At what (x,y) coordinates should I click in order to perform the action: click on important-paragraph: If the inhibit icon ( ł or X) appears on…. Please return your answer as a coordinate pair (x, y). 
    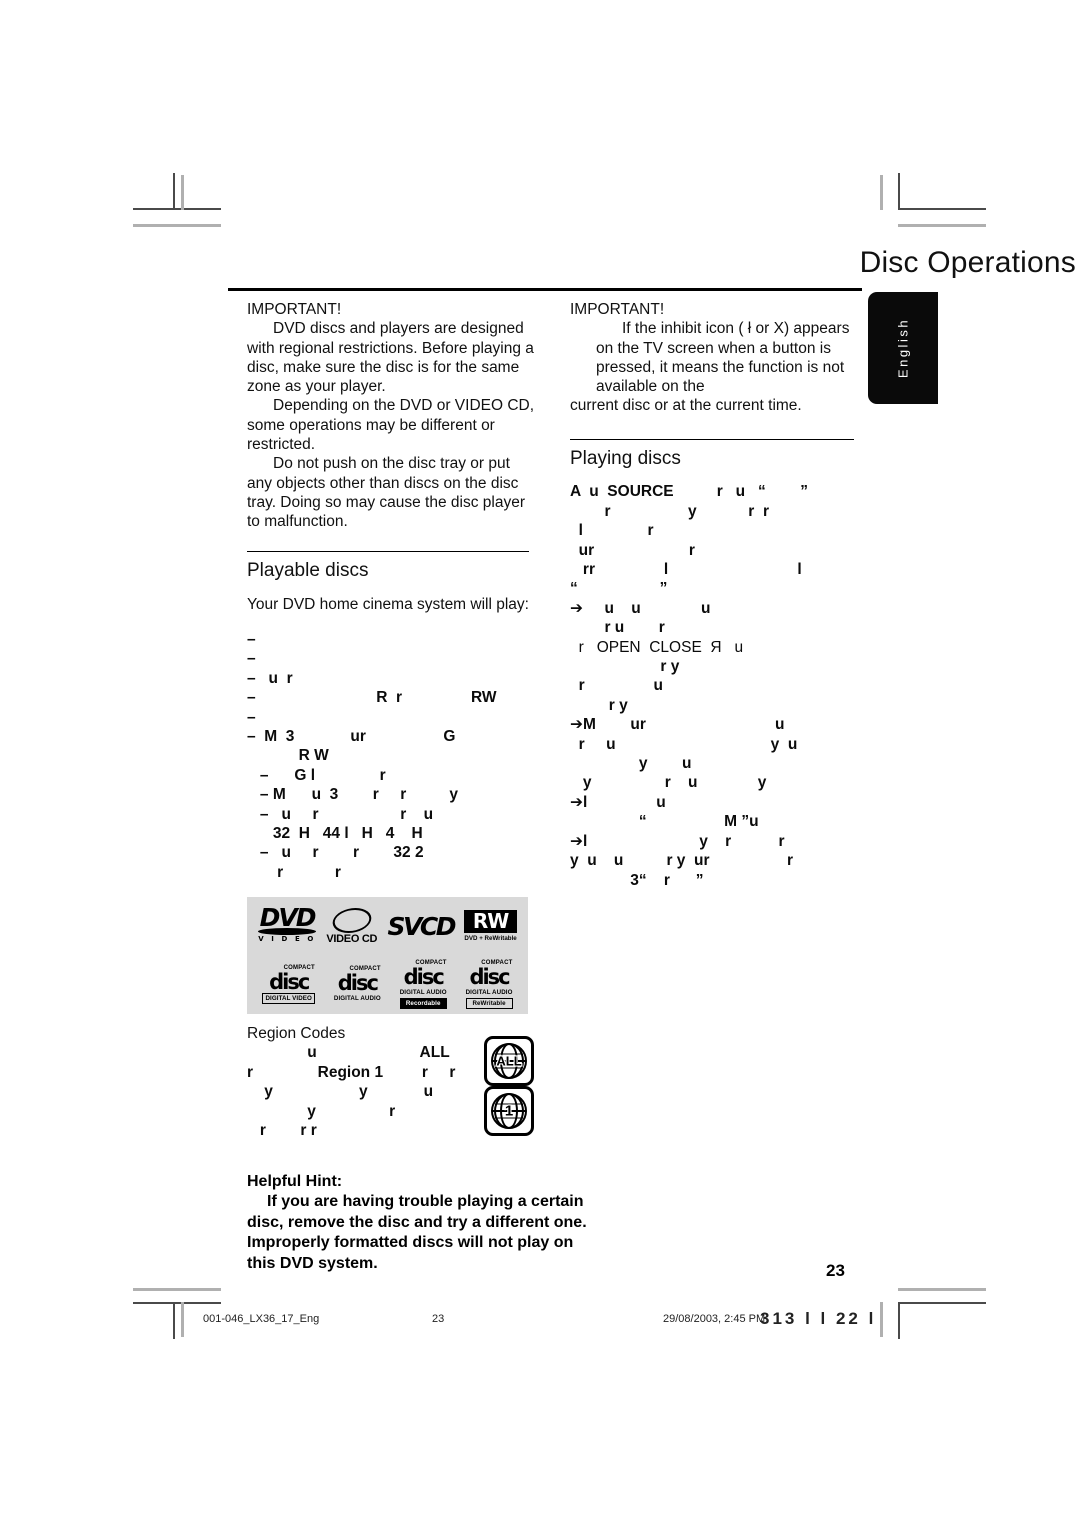
    Looking at the image, I should click on (723, 358).